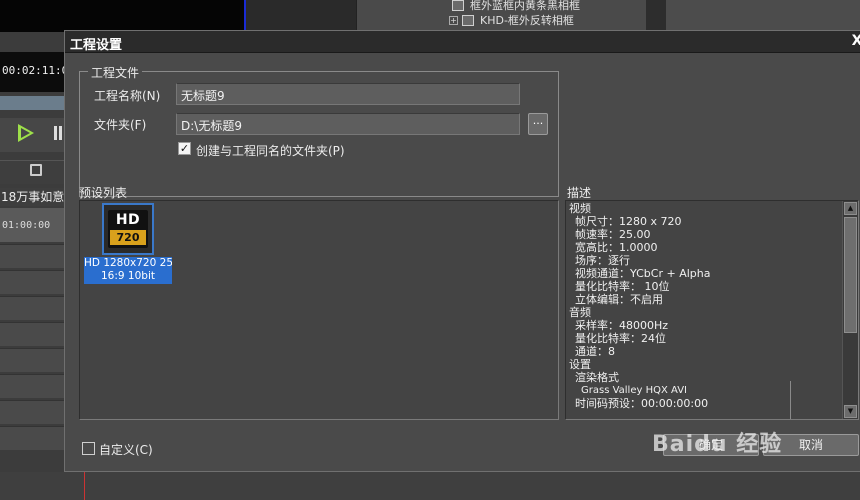  What do you see at coordinates (643, 273) in the screenshot?
I see `desc-line: 视频通道：YCbCr + Alpha` at bounding box center [643, 273].